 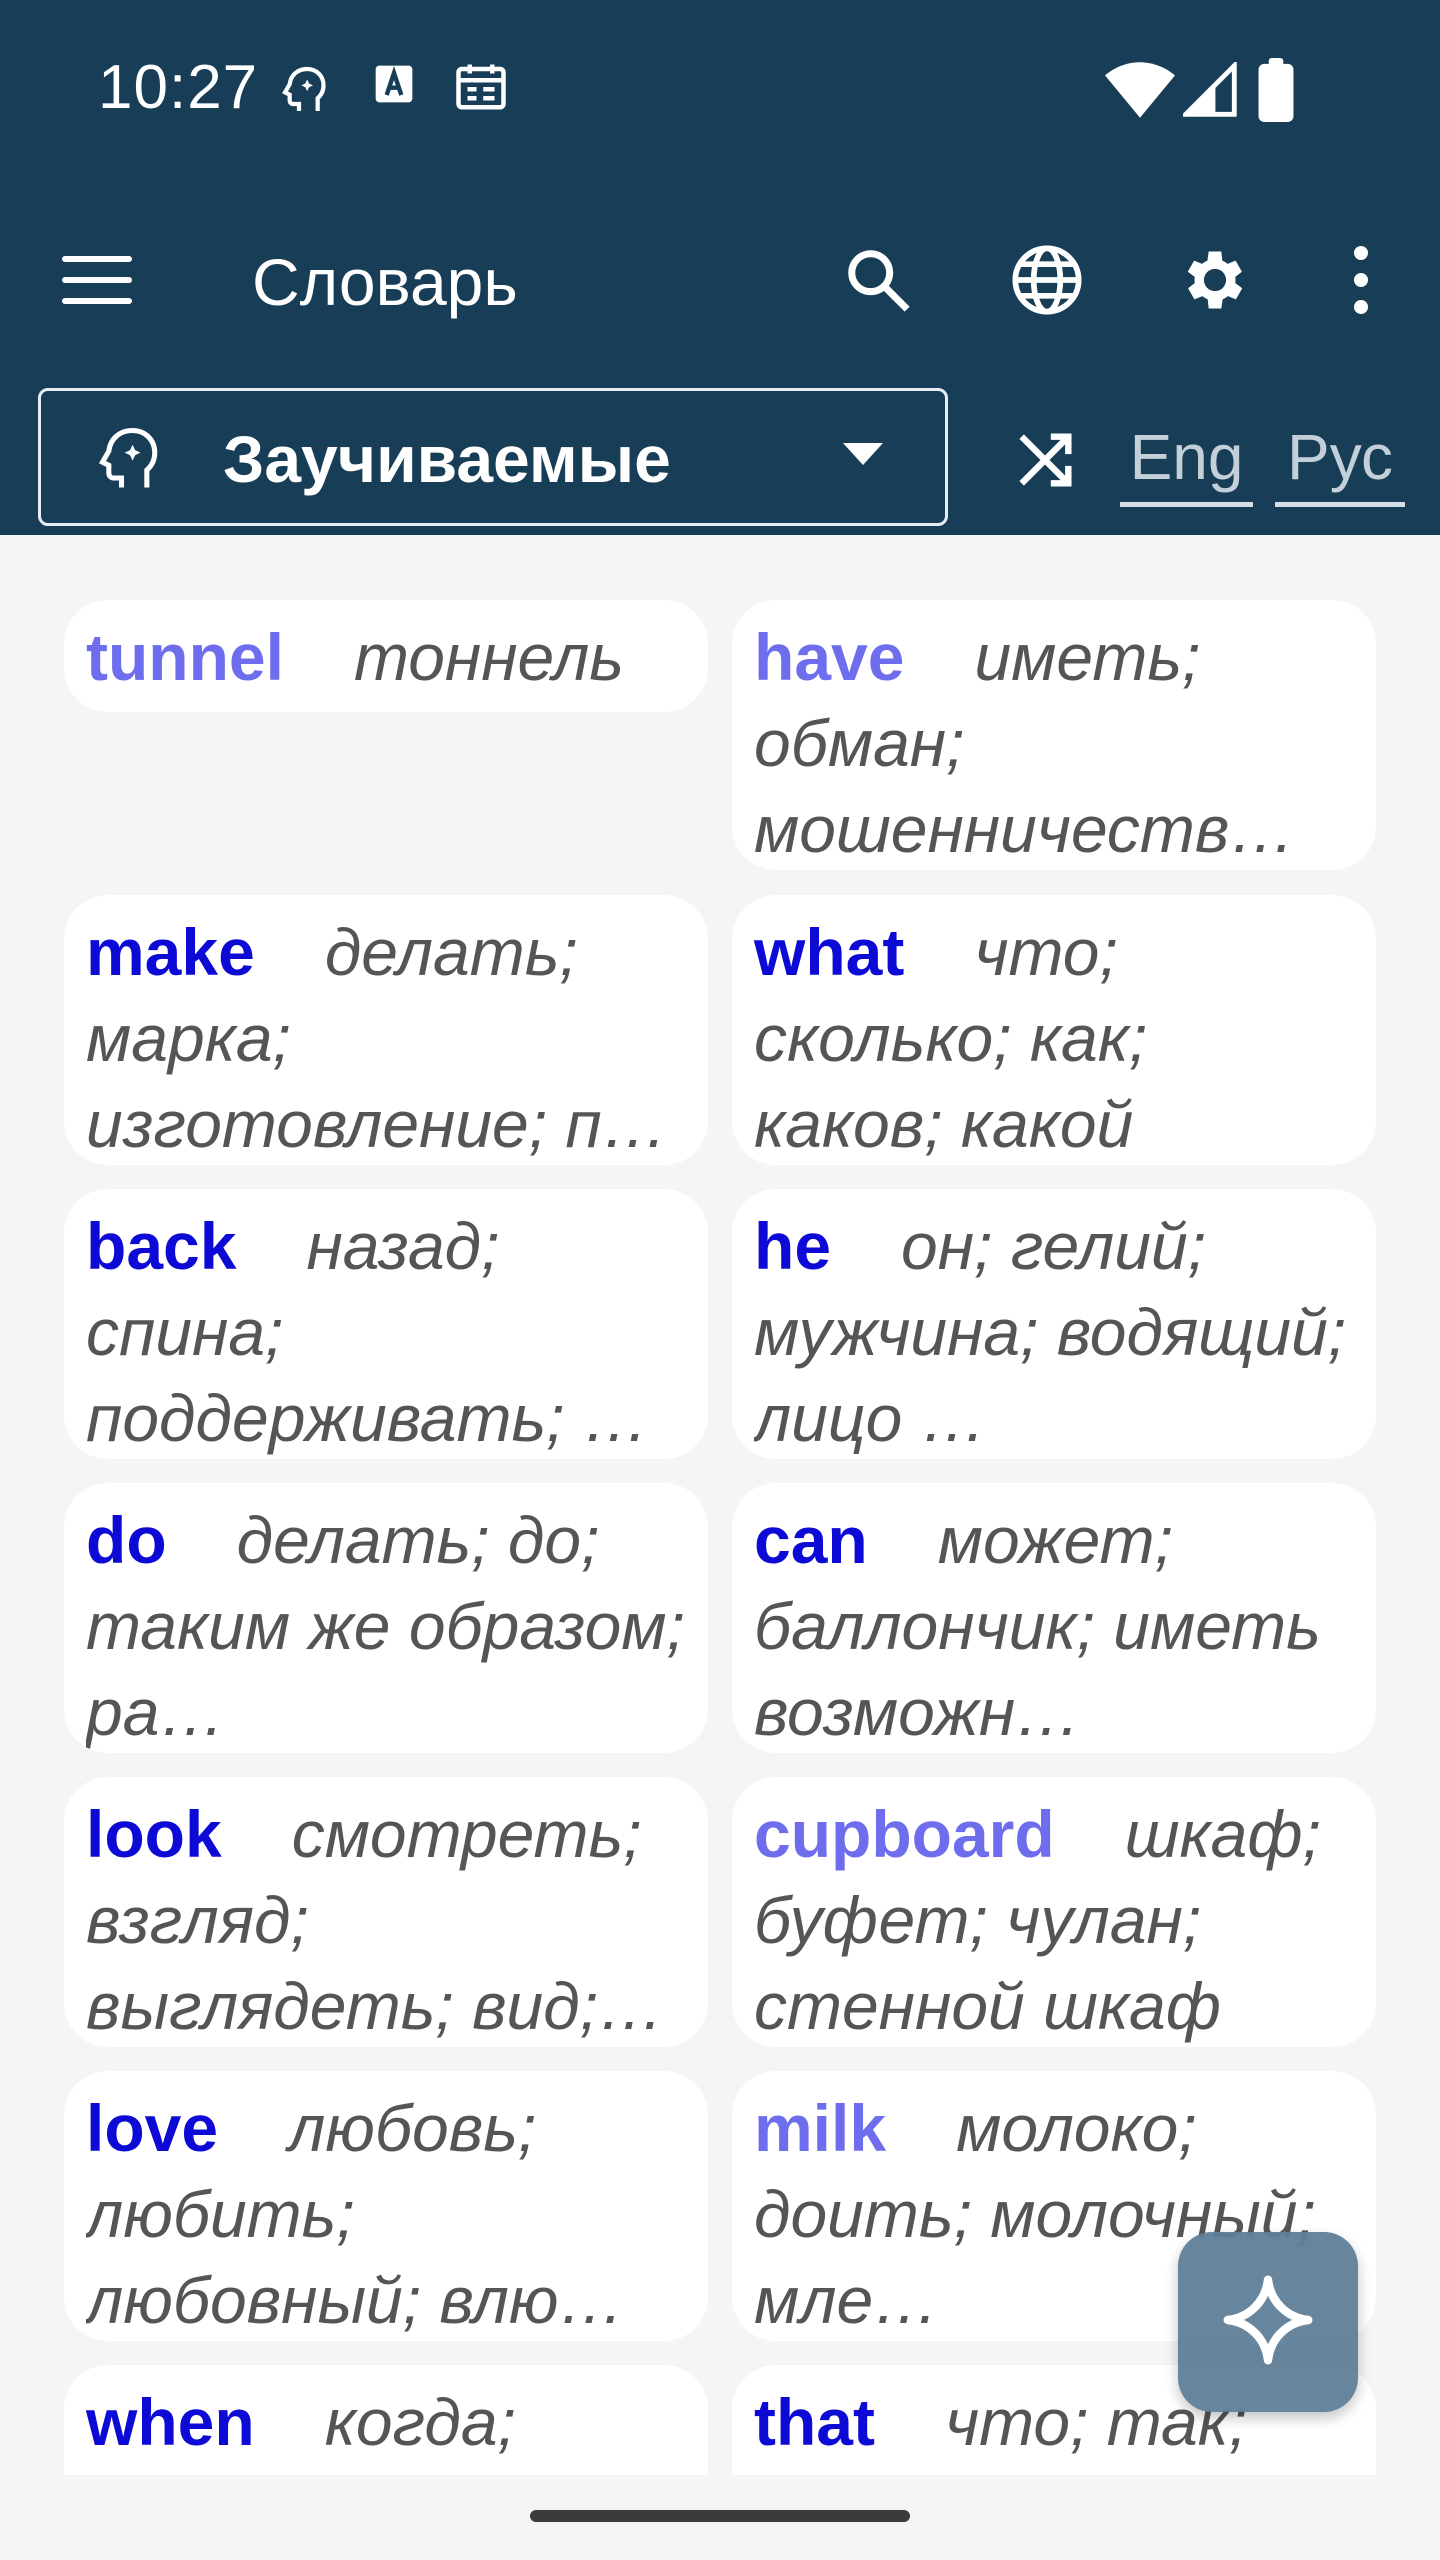 I want to click on filter-dropdown: Заучиваемые, so click(x=493, y=457).